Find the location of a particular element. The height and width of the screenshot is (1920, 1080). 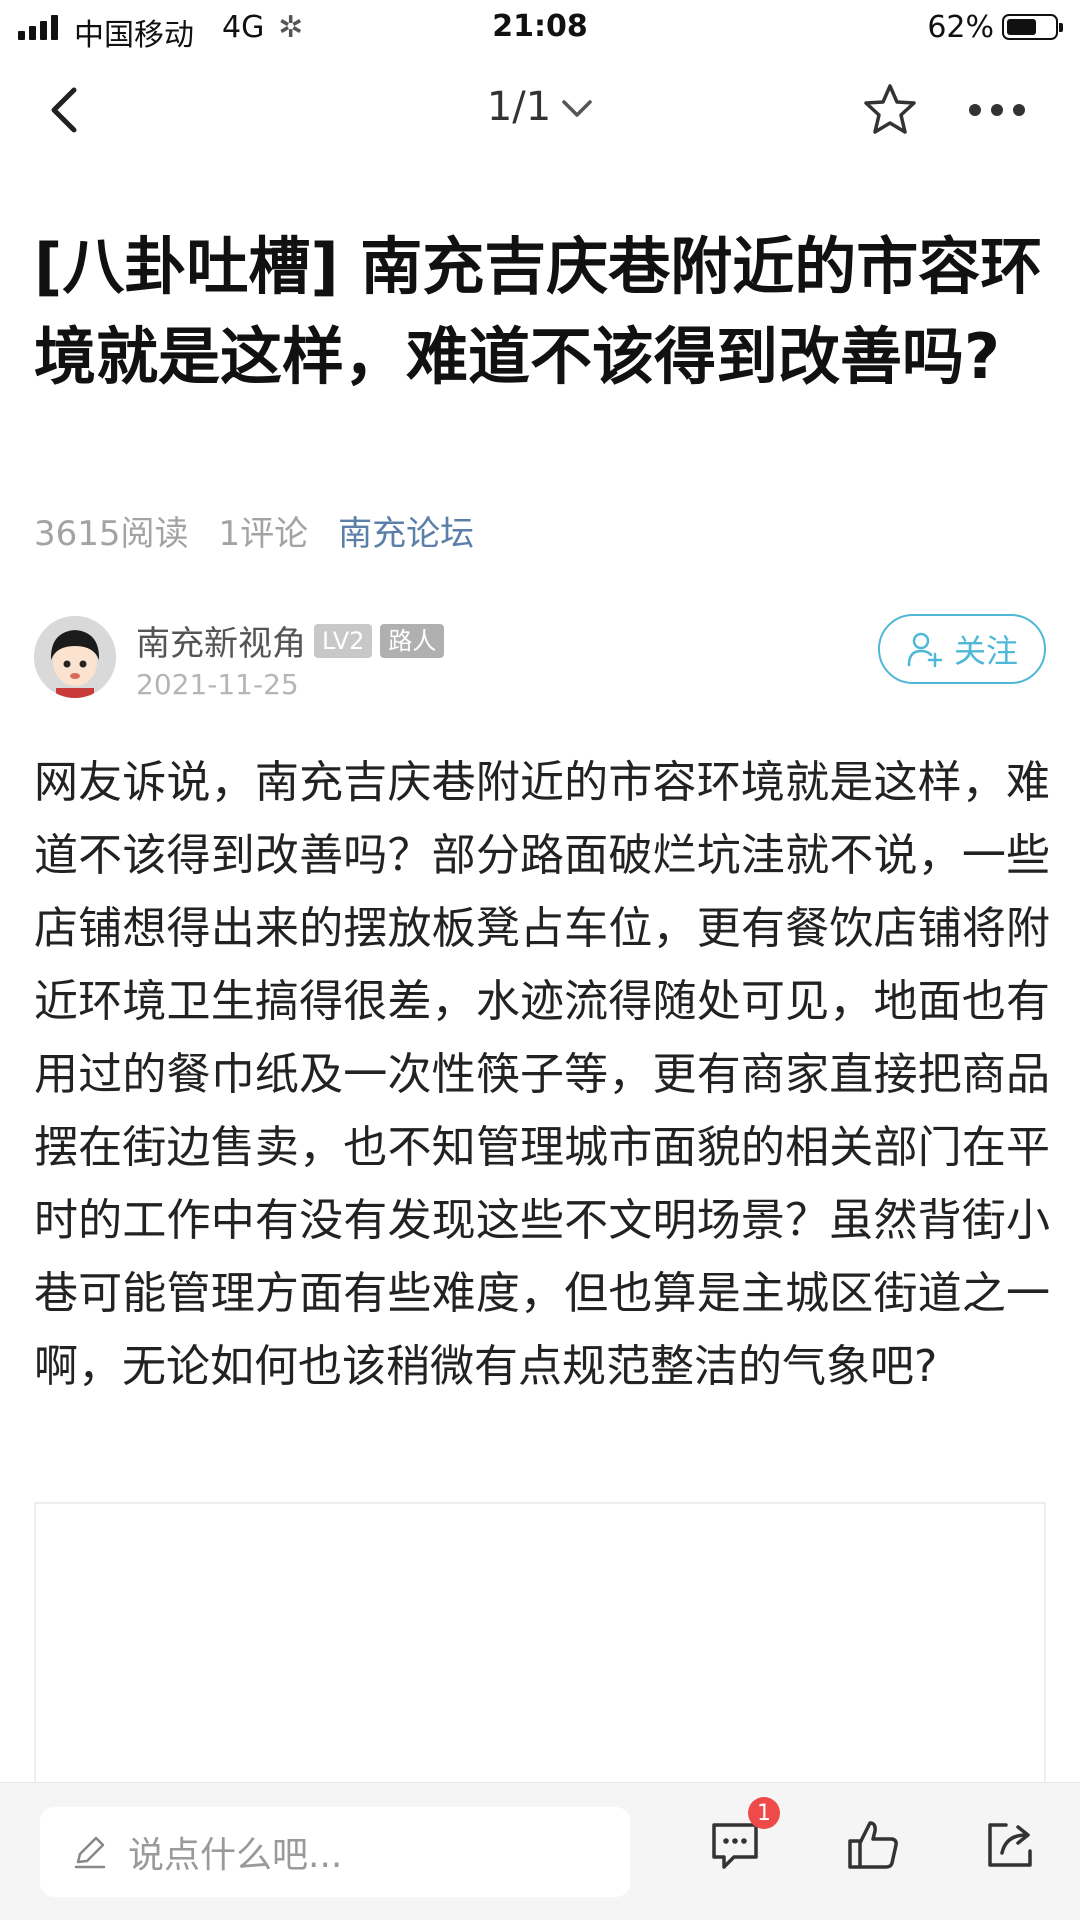

more-dots-icon is located at coordinates (997, 110).